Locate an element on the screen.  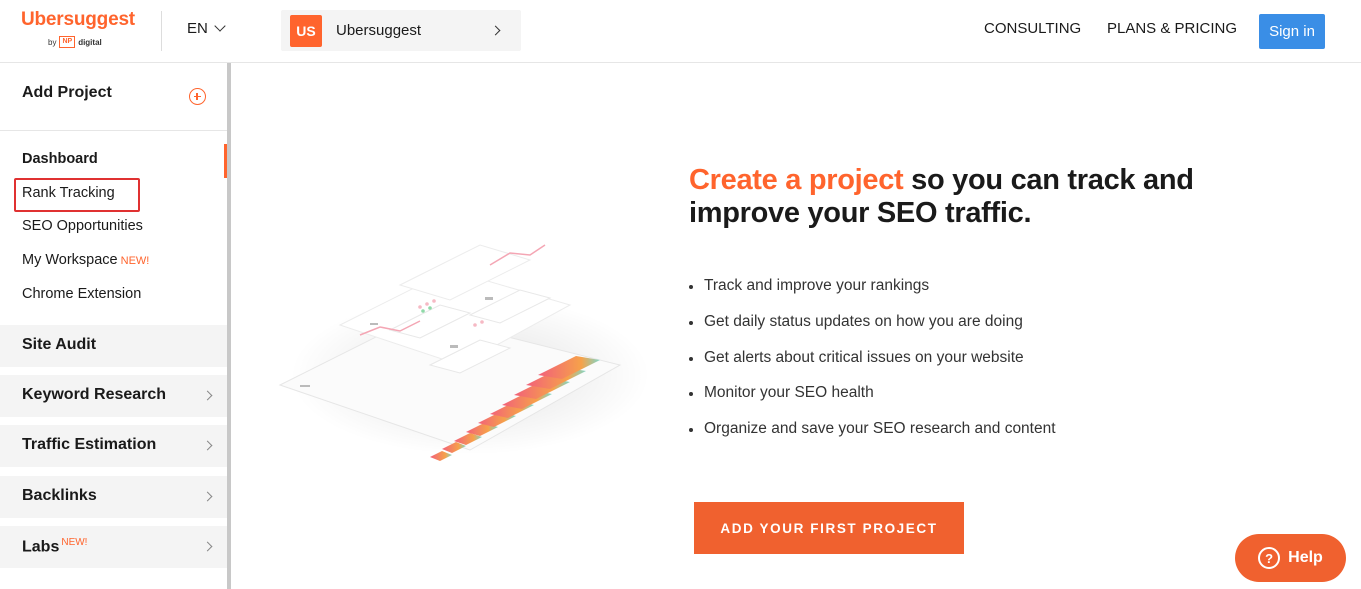
ubersuggest-logo: Ubersuggest by NP digital is located at coordinates (81, 28).